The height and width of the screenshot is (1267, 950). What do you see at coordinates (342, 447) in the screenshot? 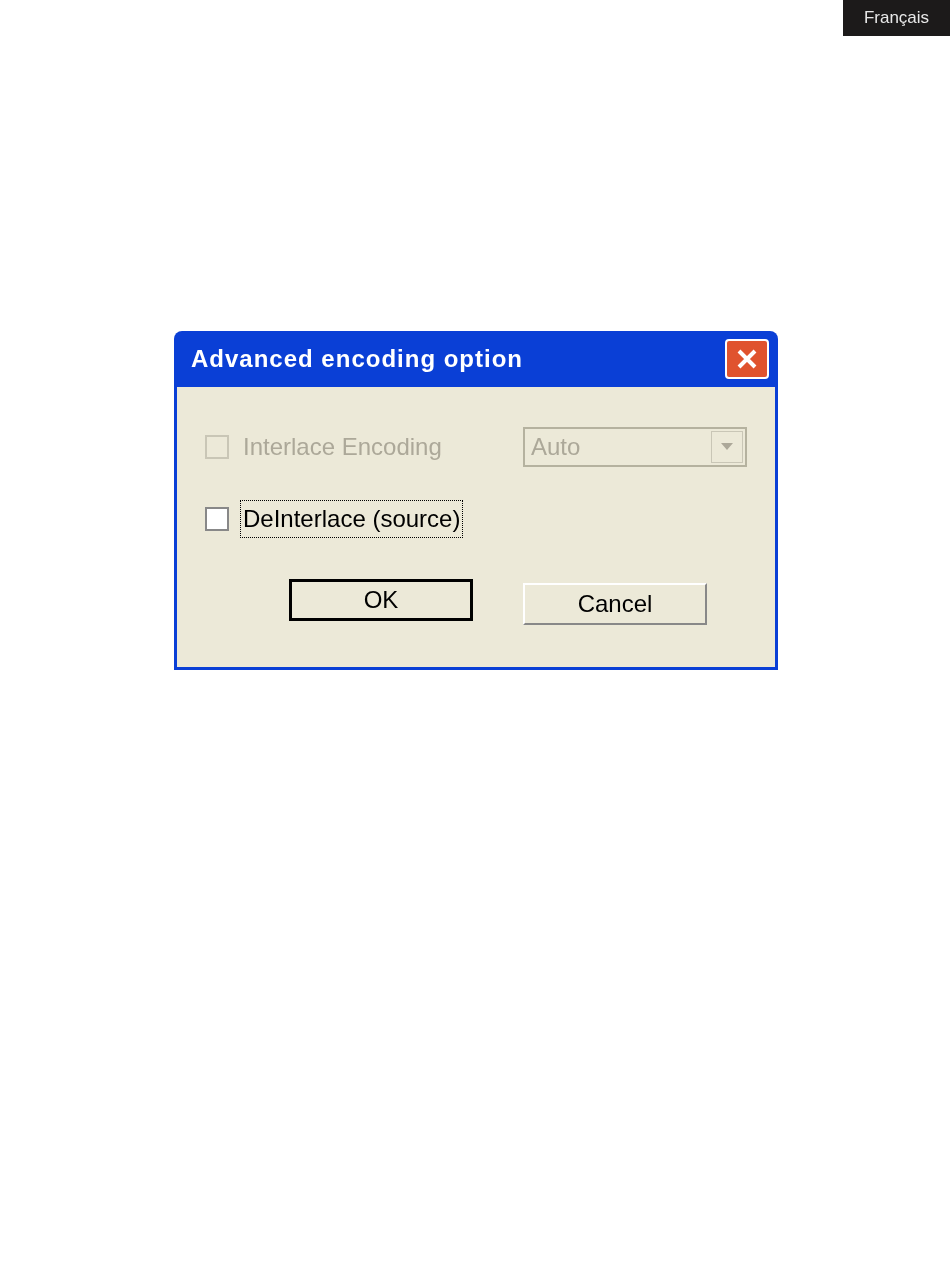
I see `checkbox-label: Interlace Encoding` at bounding box center [342, 447].